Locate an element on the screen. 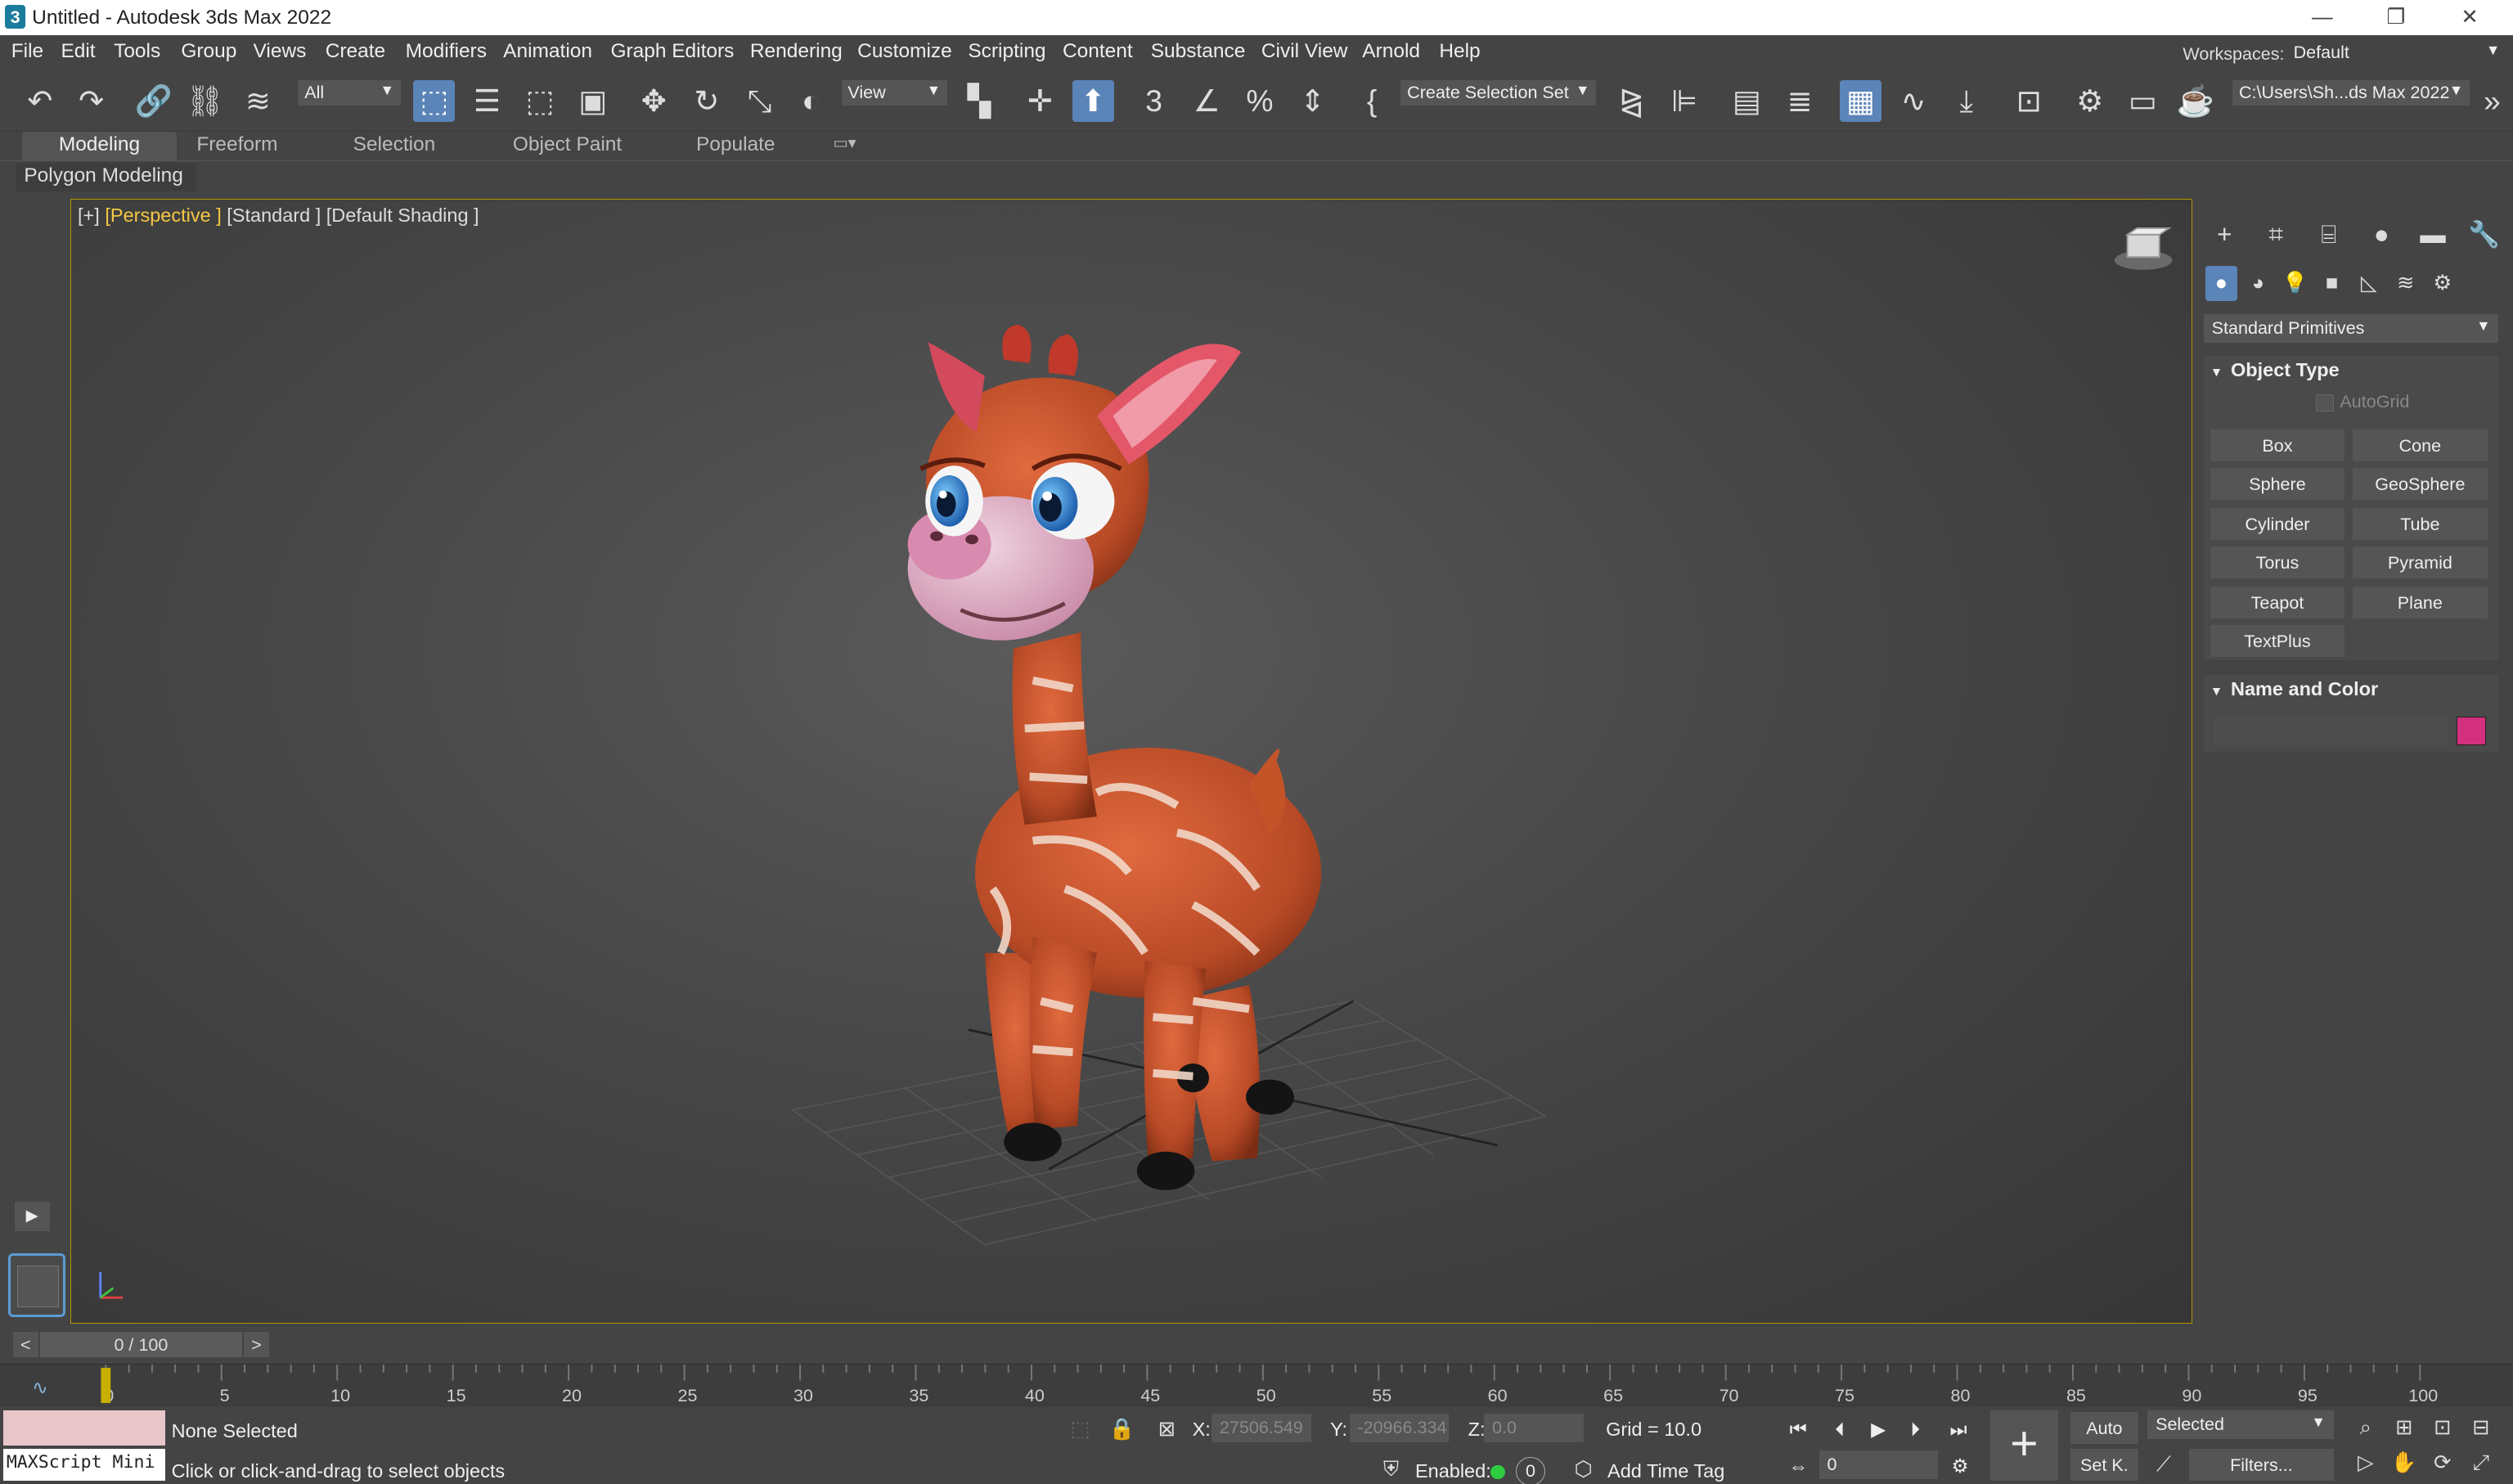 The image size is (2513, 1484). snaps-toggle-icon: 3 is located at coordinates (1154, 101).